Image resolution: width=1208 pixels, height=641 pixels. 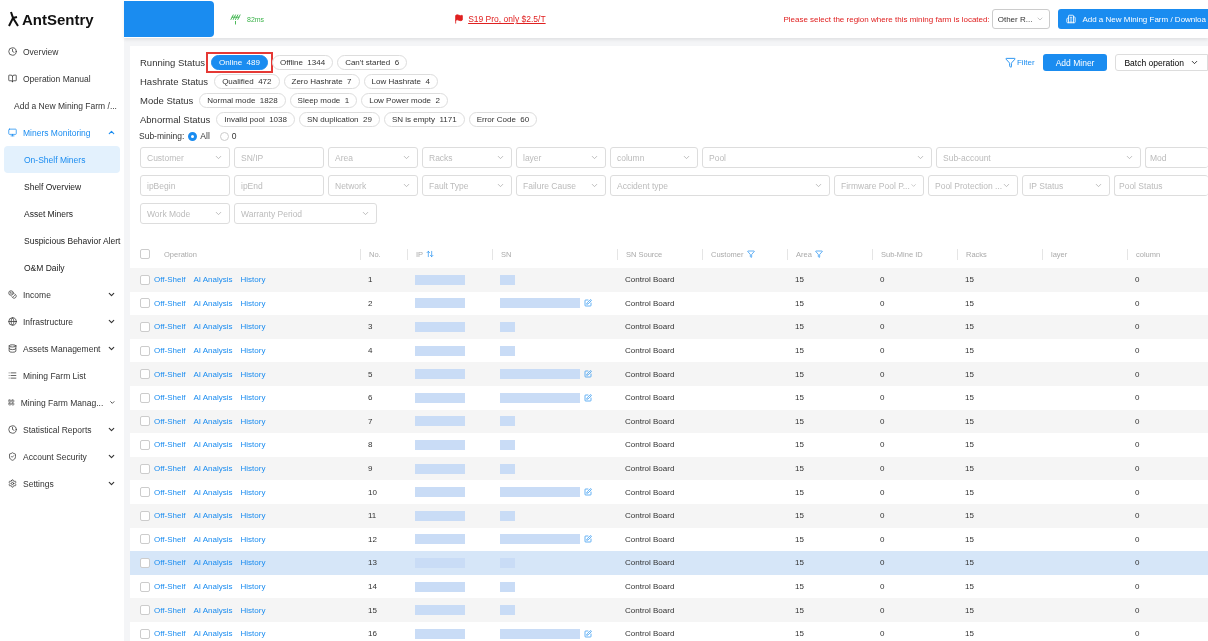 What do you see at coordinates (1161, 185) in the screenshot?
I see `select-field: Pool Status` at bounding box center [1161, 185].